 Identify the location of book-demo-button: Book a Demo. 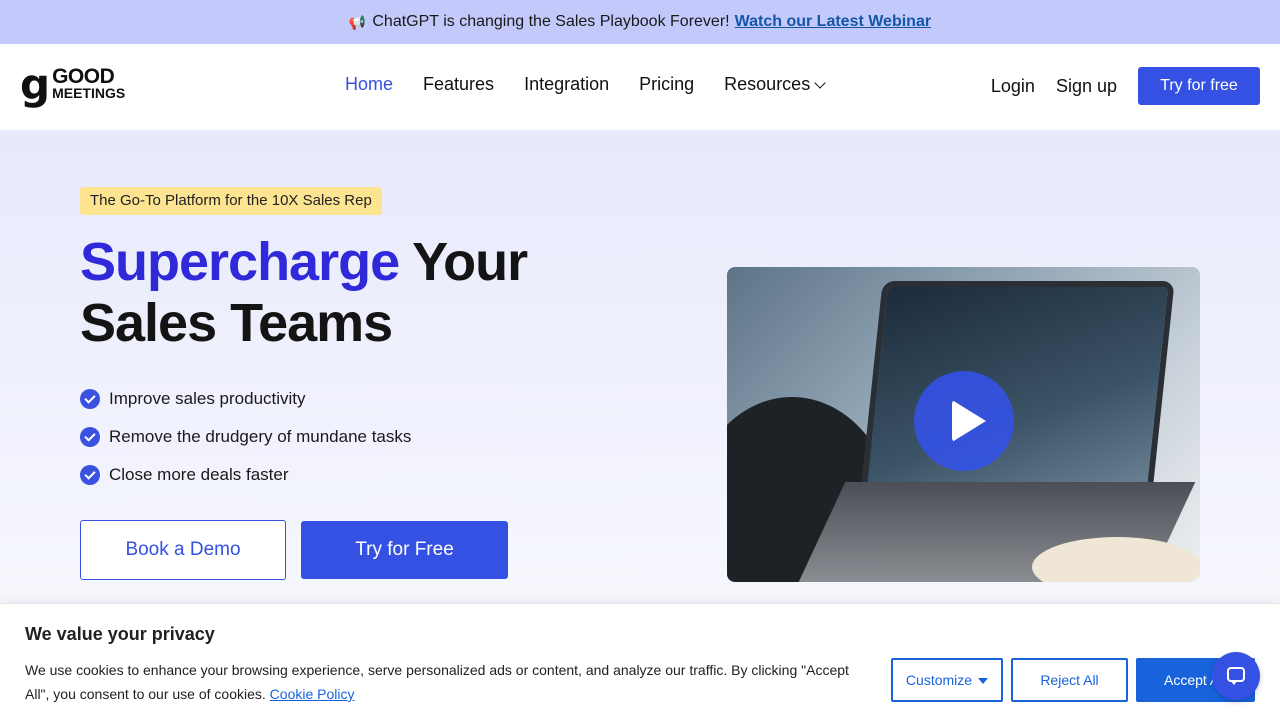
(183, 550).